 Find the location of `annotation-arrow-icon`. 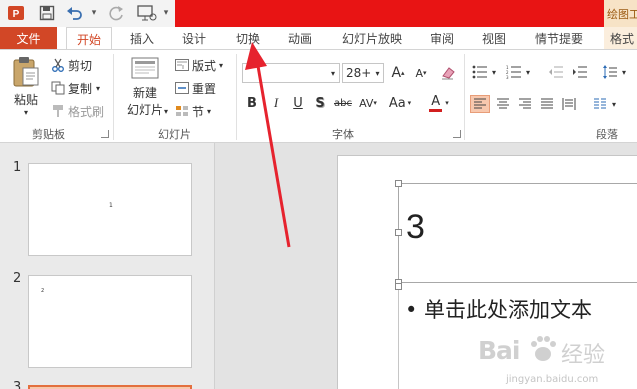

annotation-arrow-icon is located at coordinates (268, 145).